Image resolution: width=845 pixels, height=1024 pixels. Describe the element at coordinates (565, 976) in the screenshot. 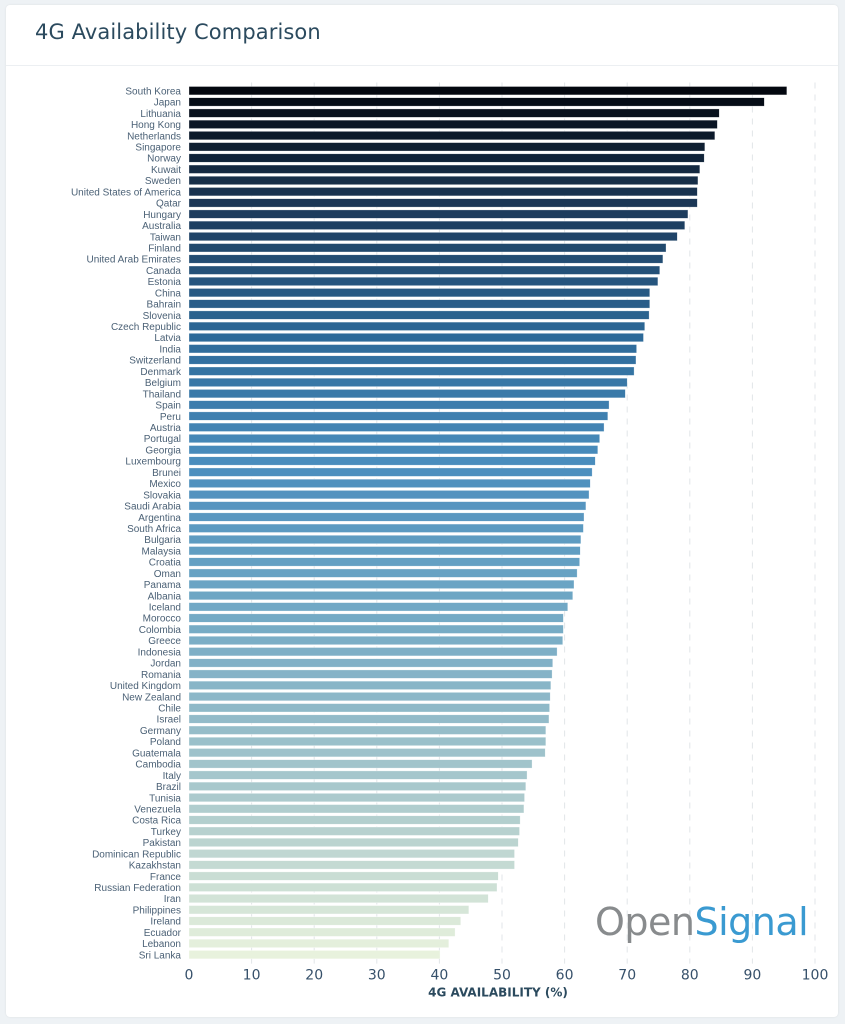

I see `x-tick-label: 60` at that location.